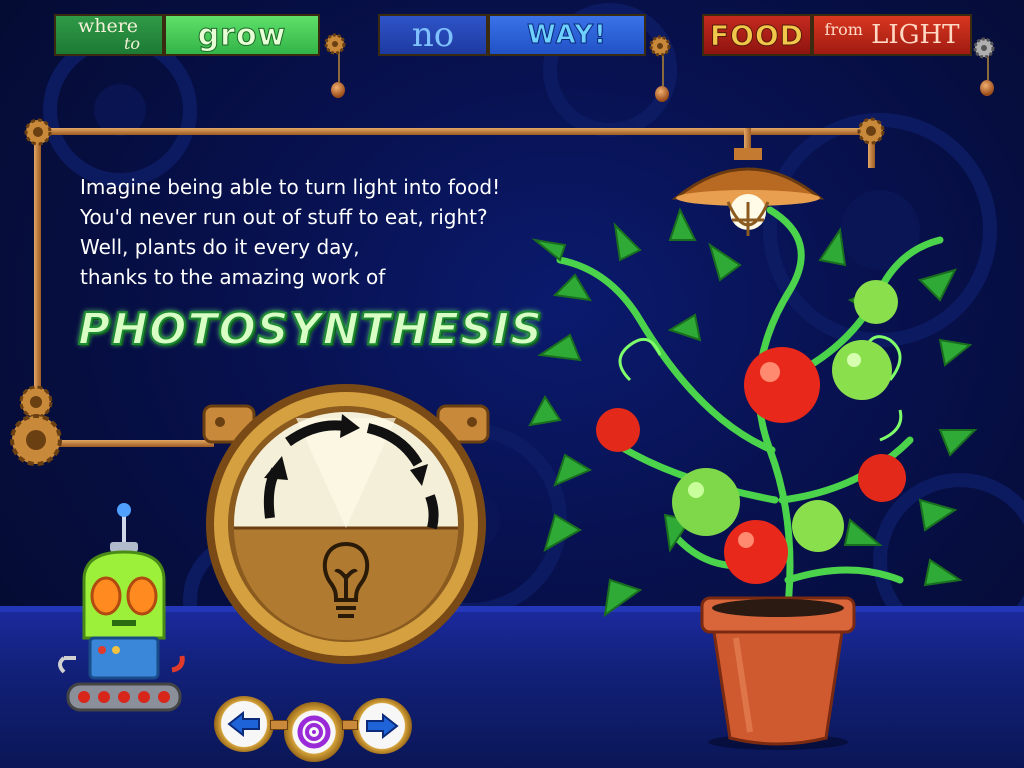  I want to click on previous-page-button, so click(244, 724).